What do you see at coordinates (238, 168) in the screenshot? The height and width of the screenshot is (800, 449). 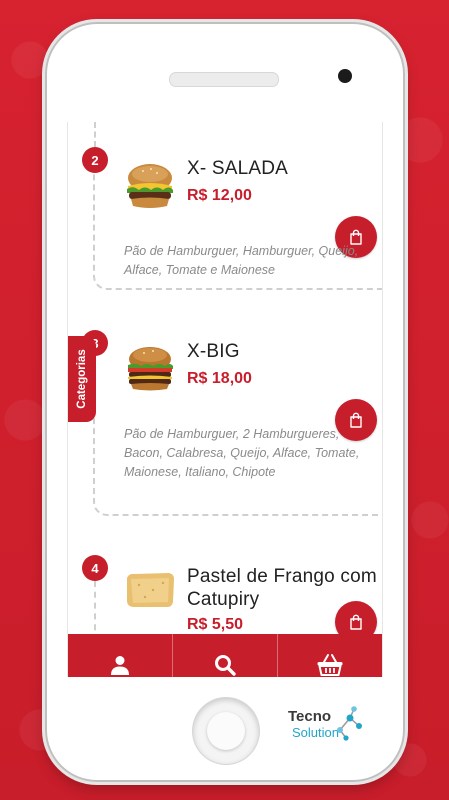 I see `item-name: X- SALADA` at bounding box center [238, 168].